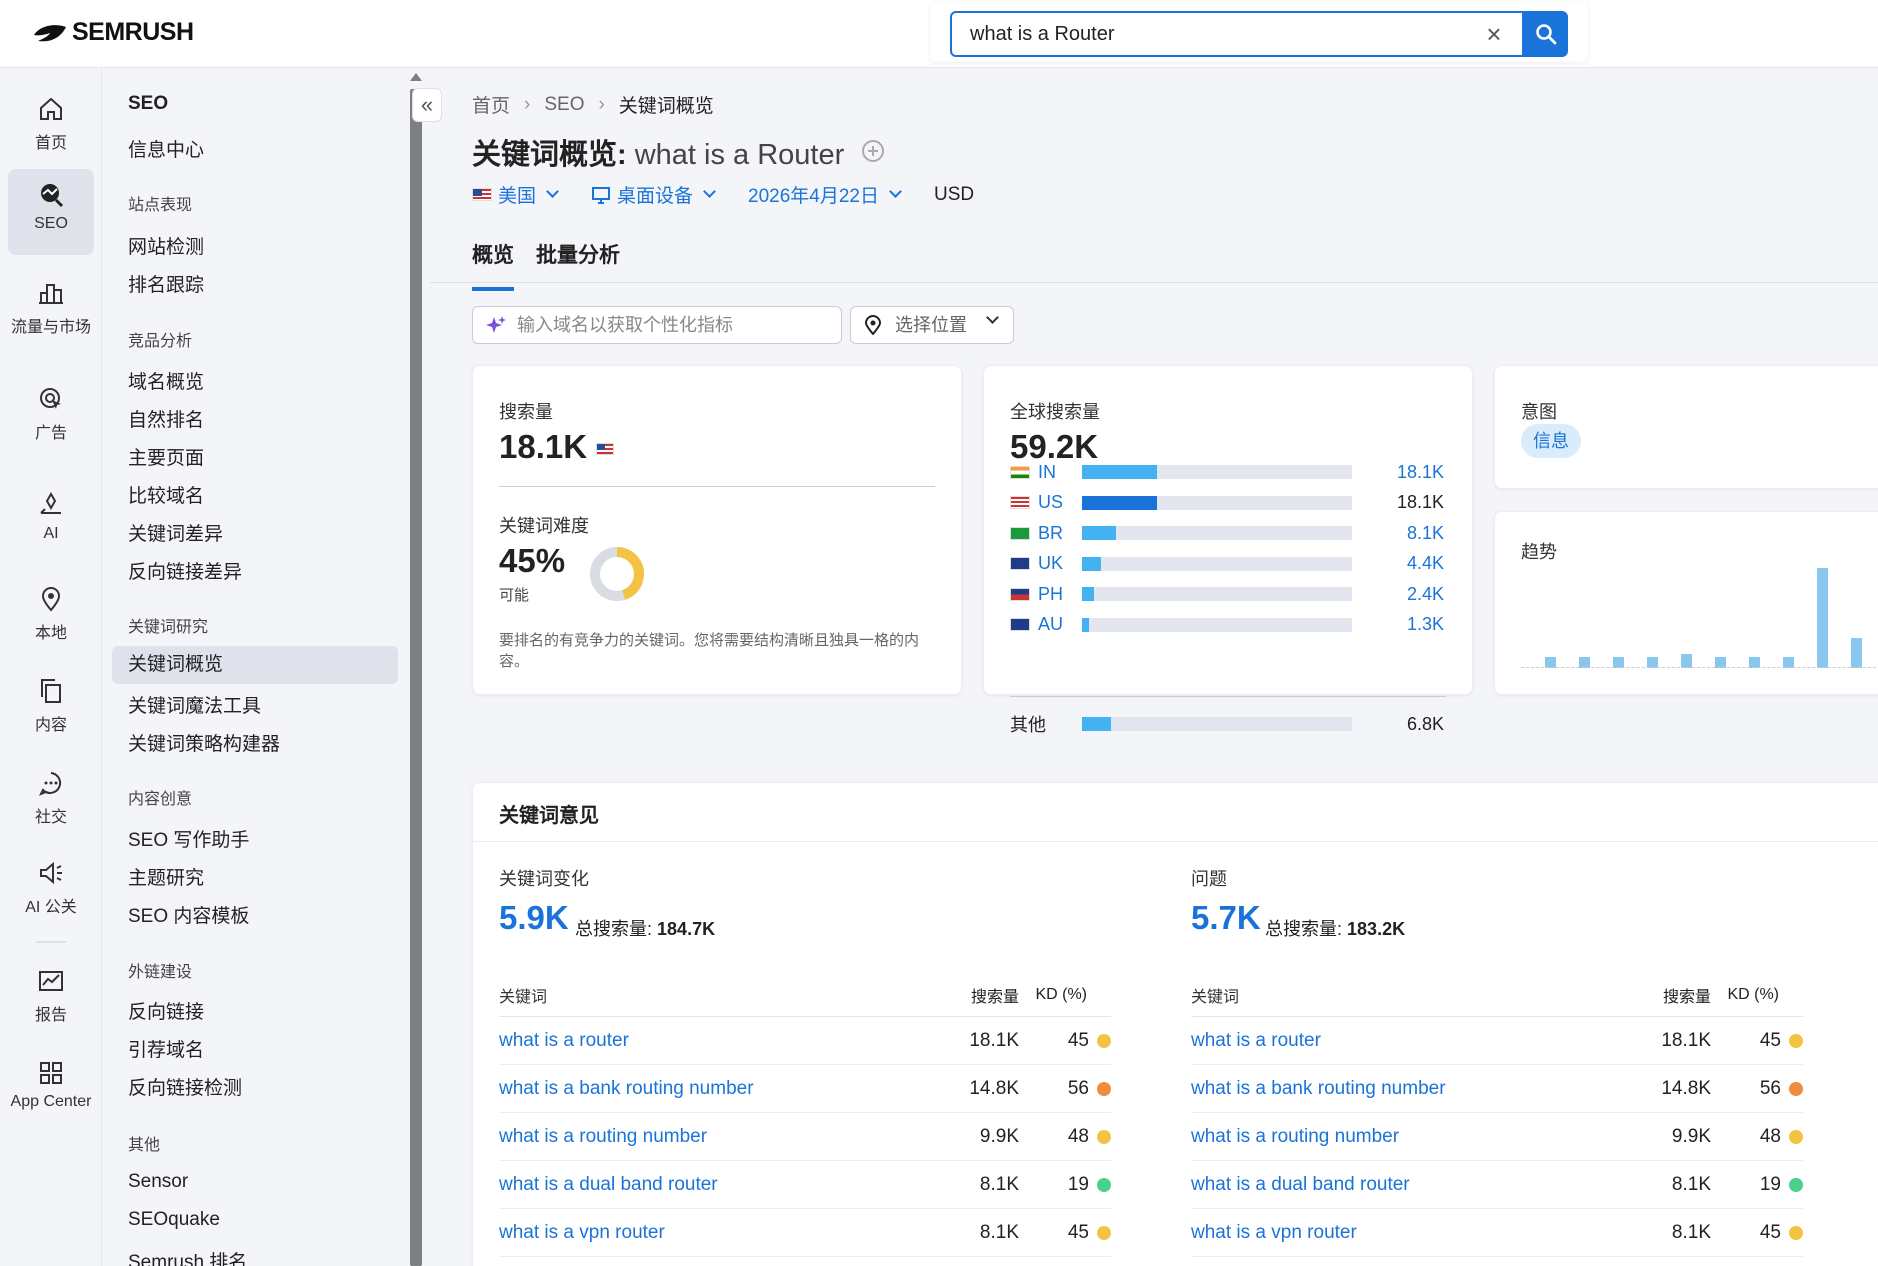 This screenshot has width=1878, height=1266. What do you see at coordinates (255, 665) in the screenshot?
I see `subnav-item-active: 关键词概览` at bounding box center [255, 665].